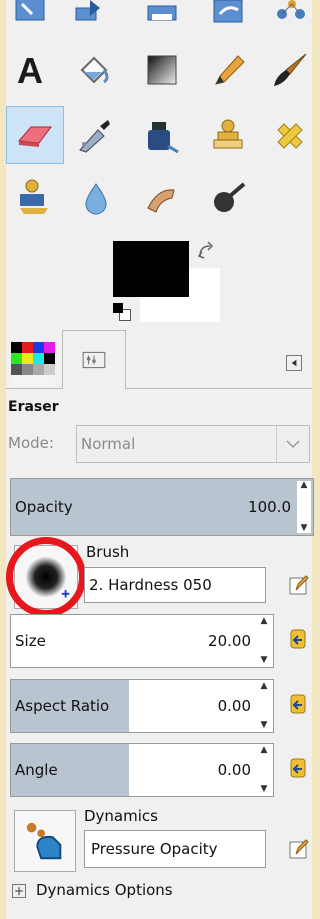 The height and width of the screenshot is (919, 320). What do you see at coordinates (292, 19) in the screenshot?
I see `cage-tool-icon` at bounding box center [292, 19].